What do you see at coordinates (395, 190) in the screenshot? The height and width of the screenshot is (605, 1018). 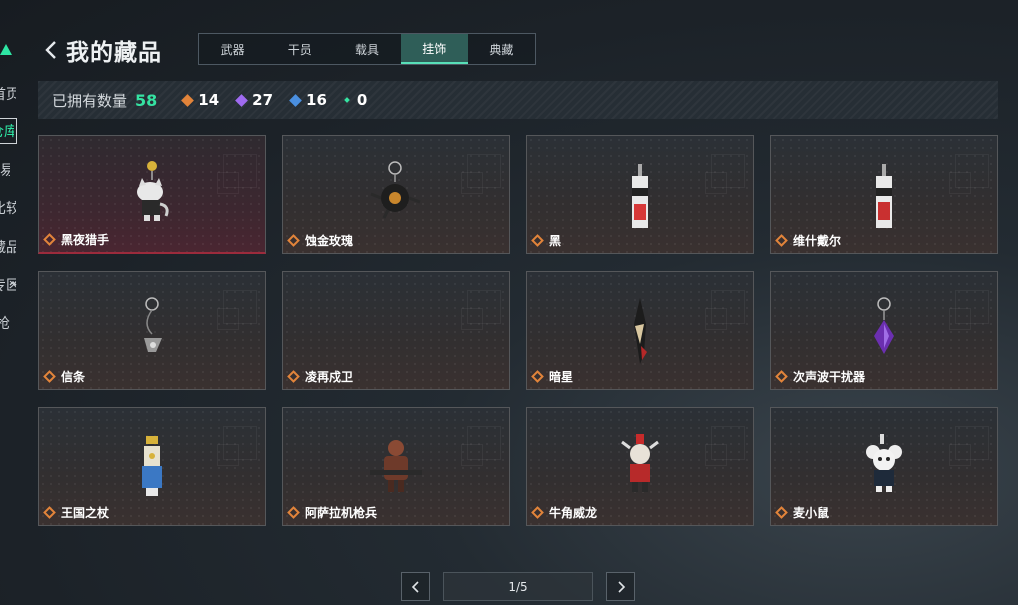 I see `rose-ring-charm-icon` at bounding box center [395, 190].